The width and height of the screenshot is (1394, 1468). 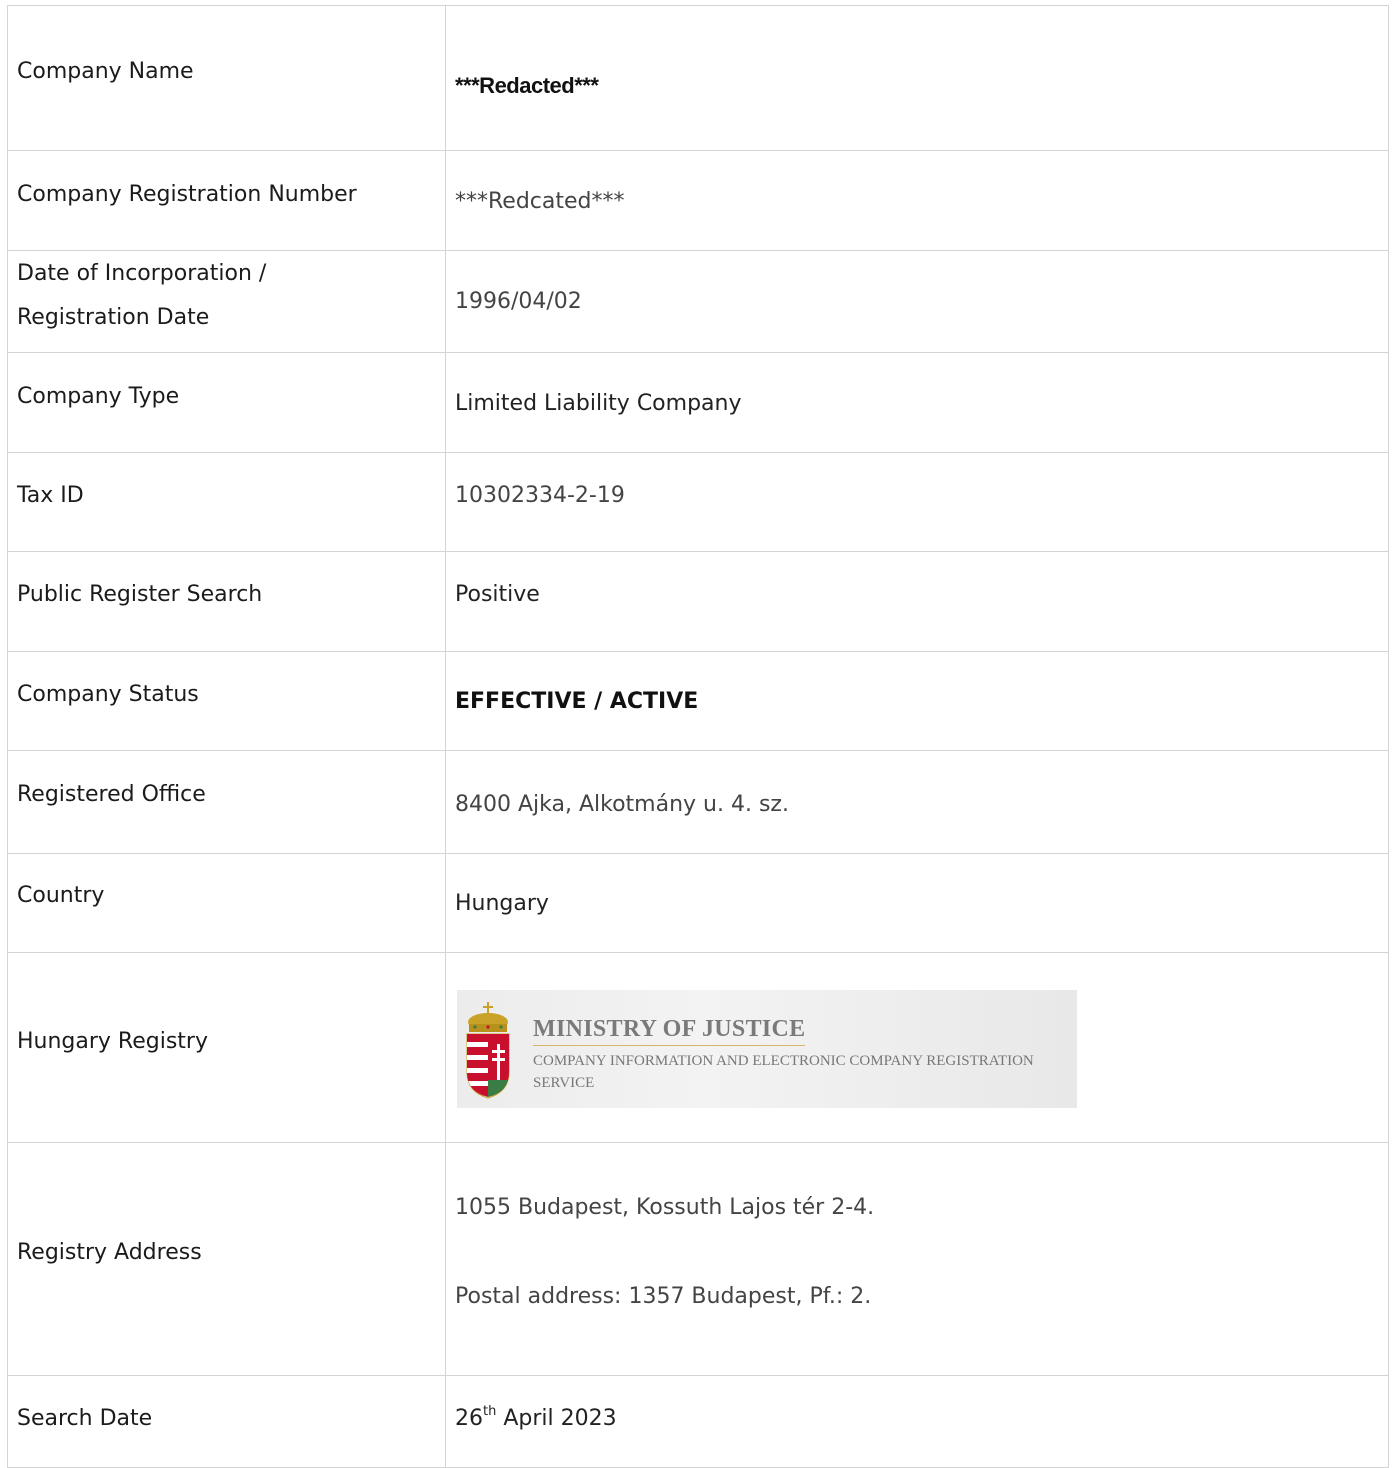 What do you see at coordinates (187, 194) in the screenshot?
I see `registration-number-label: Company Registration Number` at bounding box center [187, 194].